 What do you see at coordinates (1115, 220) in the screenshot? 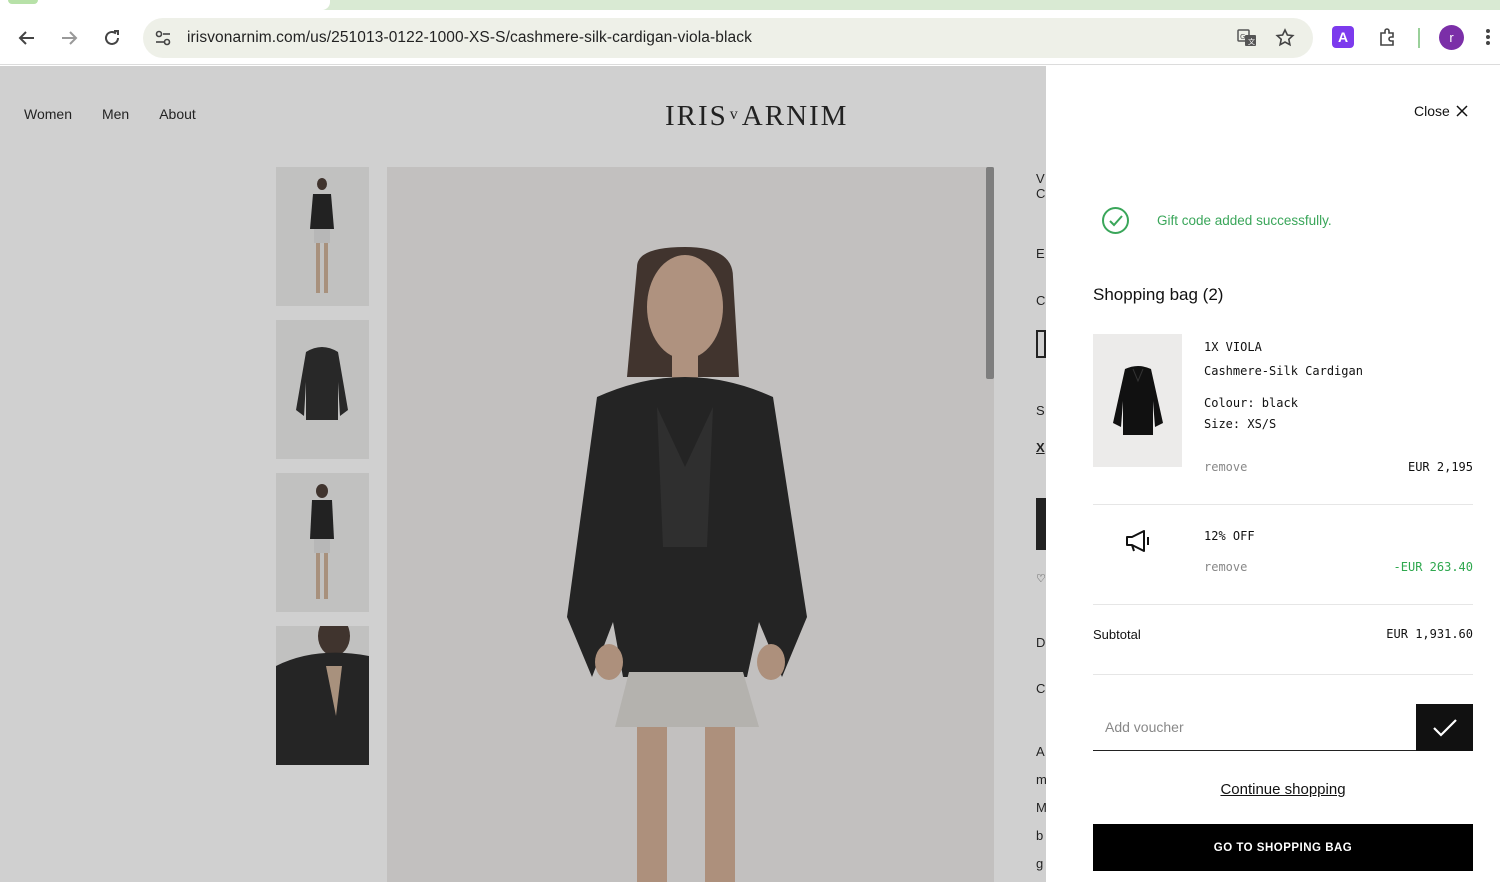
I see `check-circle-icon` at bounding box center [1115, 220].